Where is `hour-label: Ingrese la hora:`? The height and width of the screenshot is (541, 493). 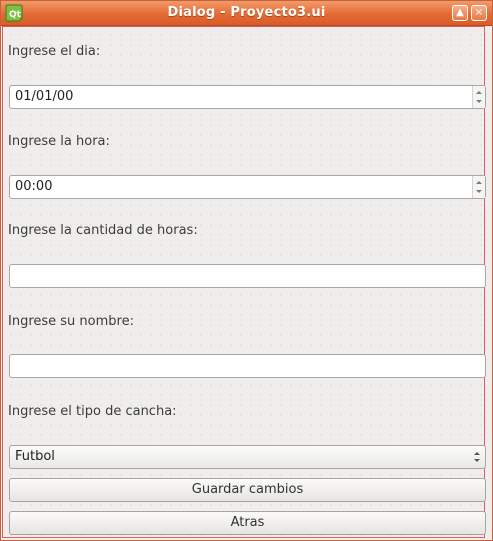 hour-label: Ingrese la hora: is located at coordinates (59, 141).